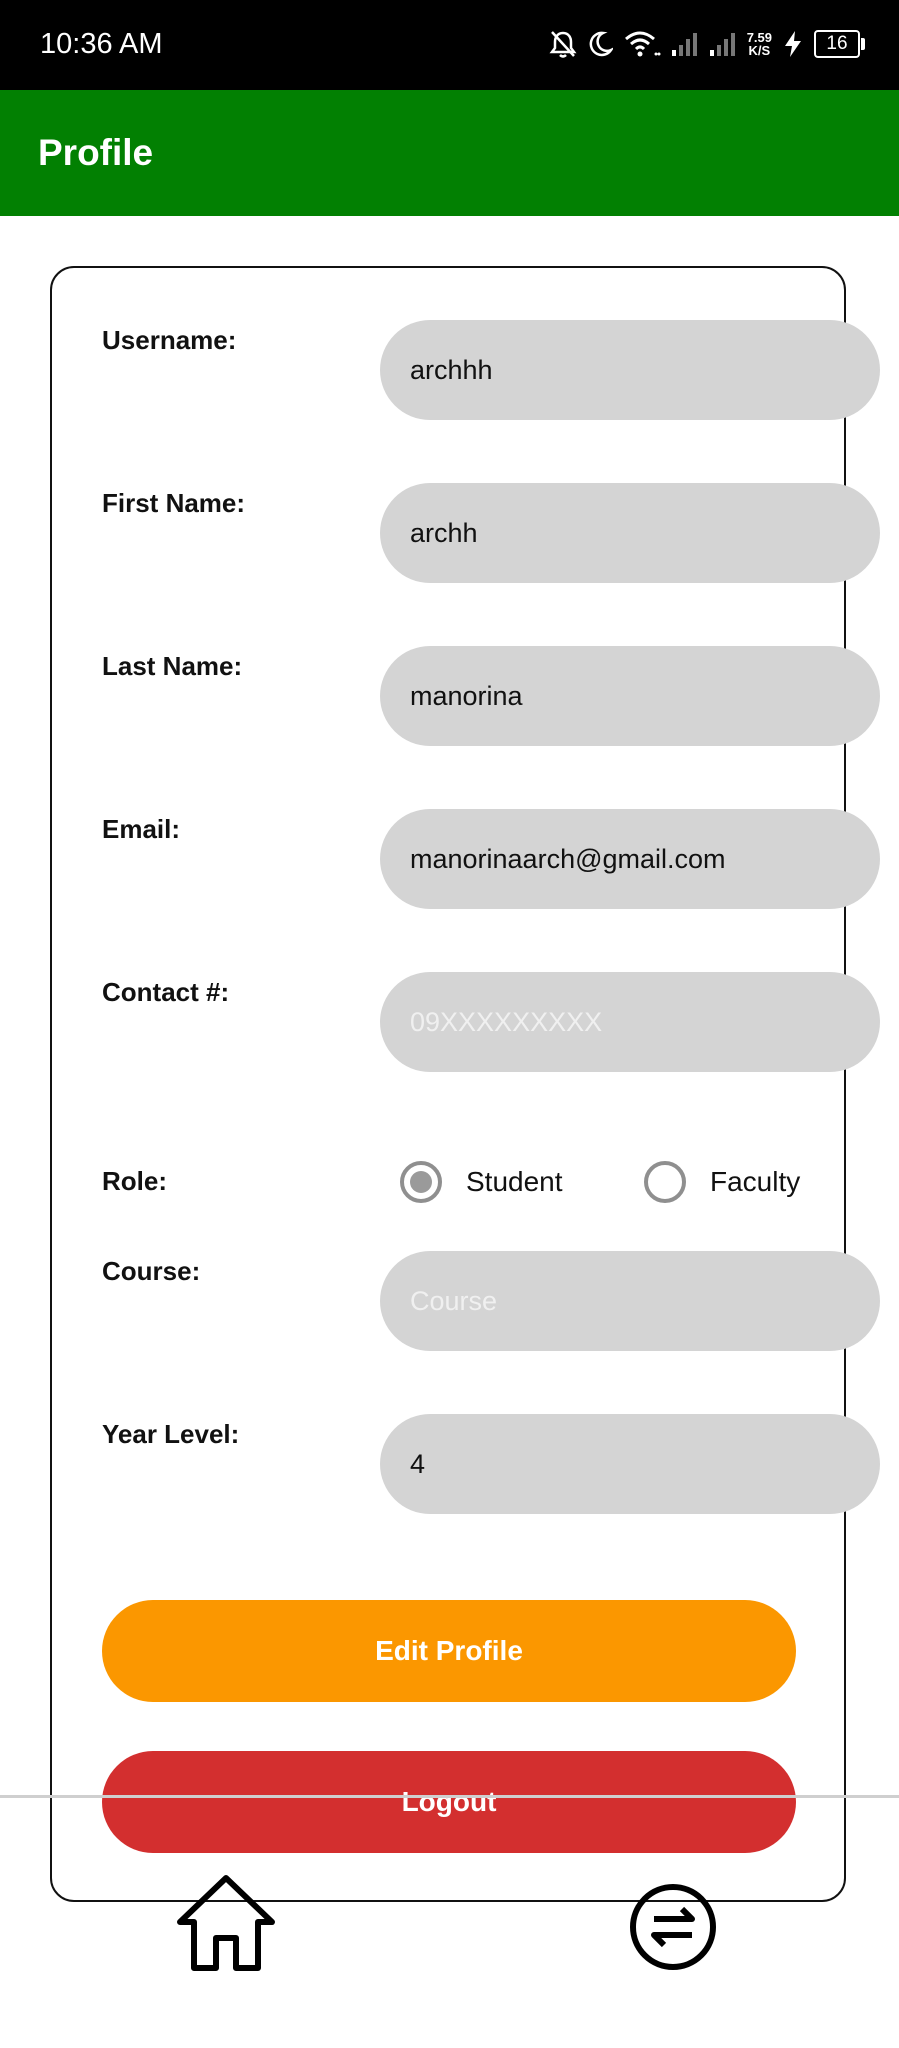  I want to click on charging-icon, so click(793, 44).